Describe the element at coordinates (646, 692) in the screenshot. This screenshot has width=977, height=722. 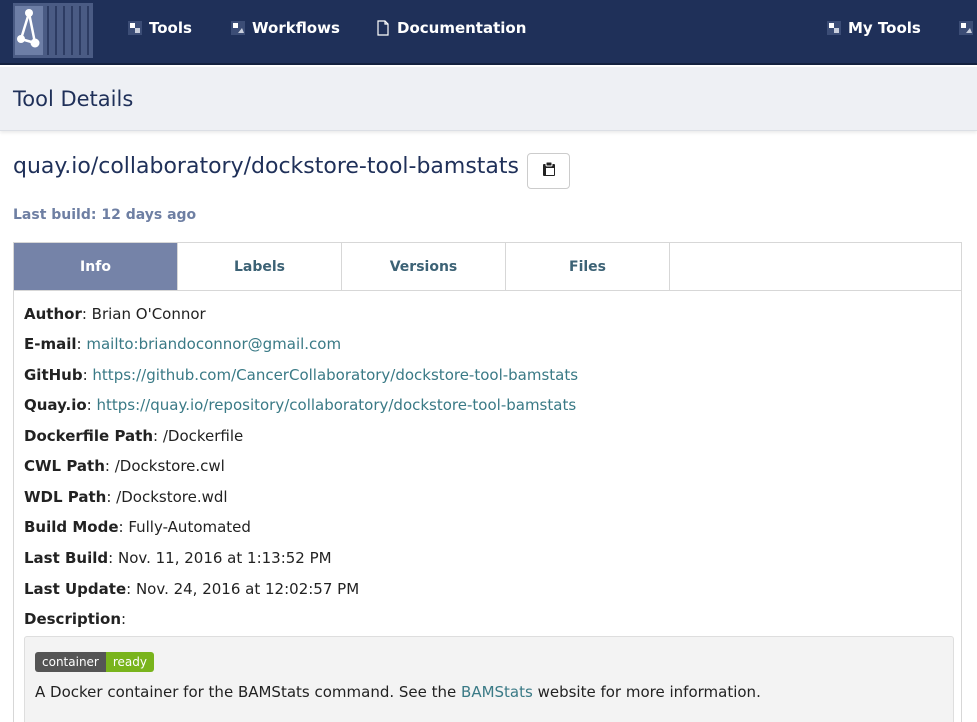
I see `description-text-after: website for more information.` at that location.